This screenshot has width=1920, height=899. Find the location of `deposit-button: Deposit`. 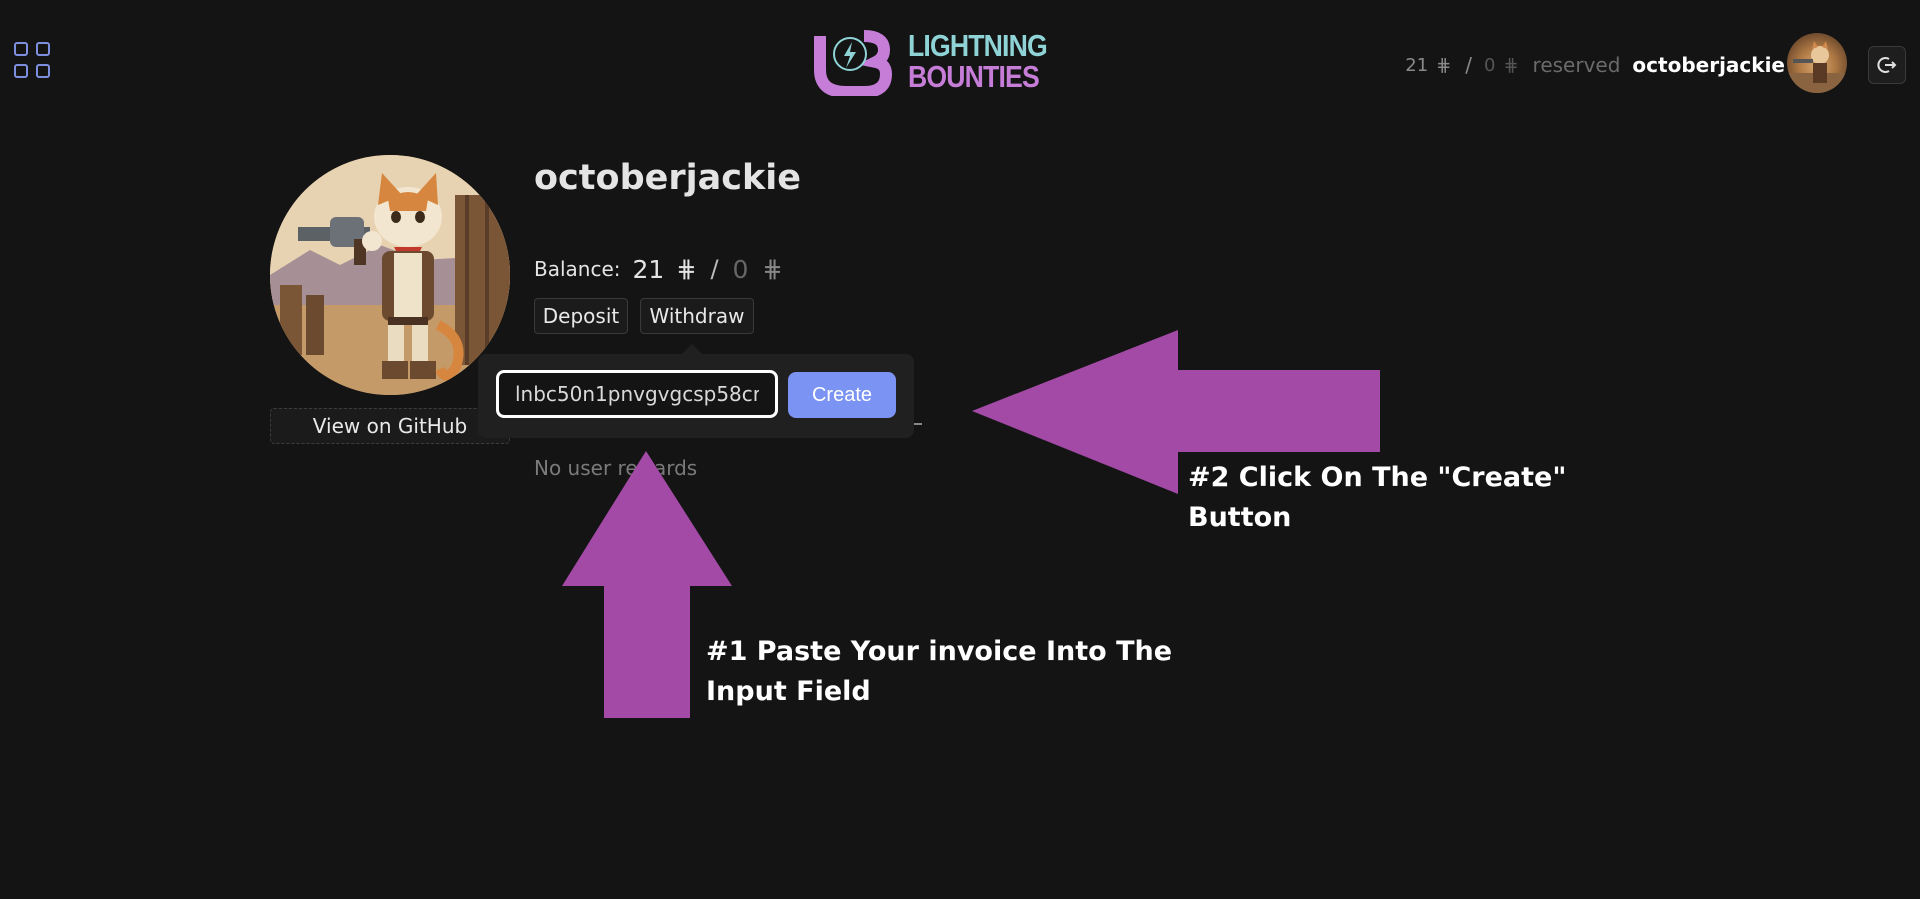

deposit-button: Deposit is located at coordinates (581, 316).